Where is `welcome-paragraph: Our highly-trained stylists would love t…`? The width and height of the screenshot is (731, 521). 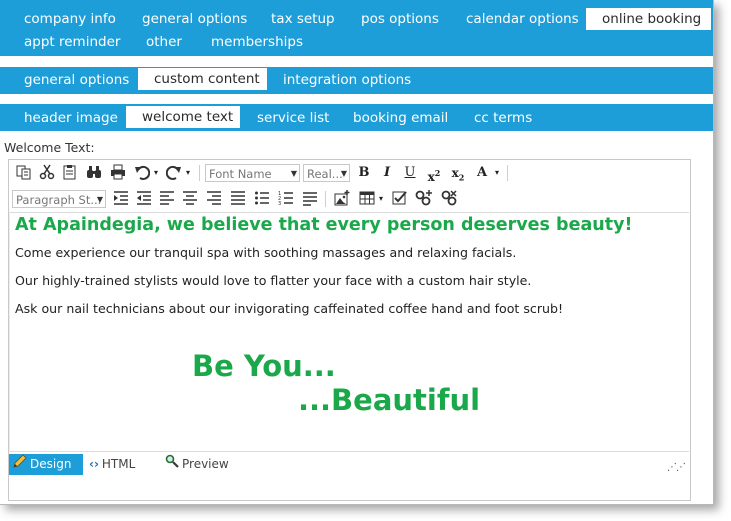 welcome-paragraph: Our highly-trained stylists would love t… is located at coordinates (273, 280).